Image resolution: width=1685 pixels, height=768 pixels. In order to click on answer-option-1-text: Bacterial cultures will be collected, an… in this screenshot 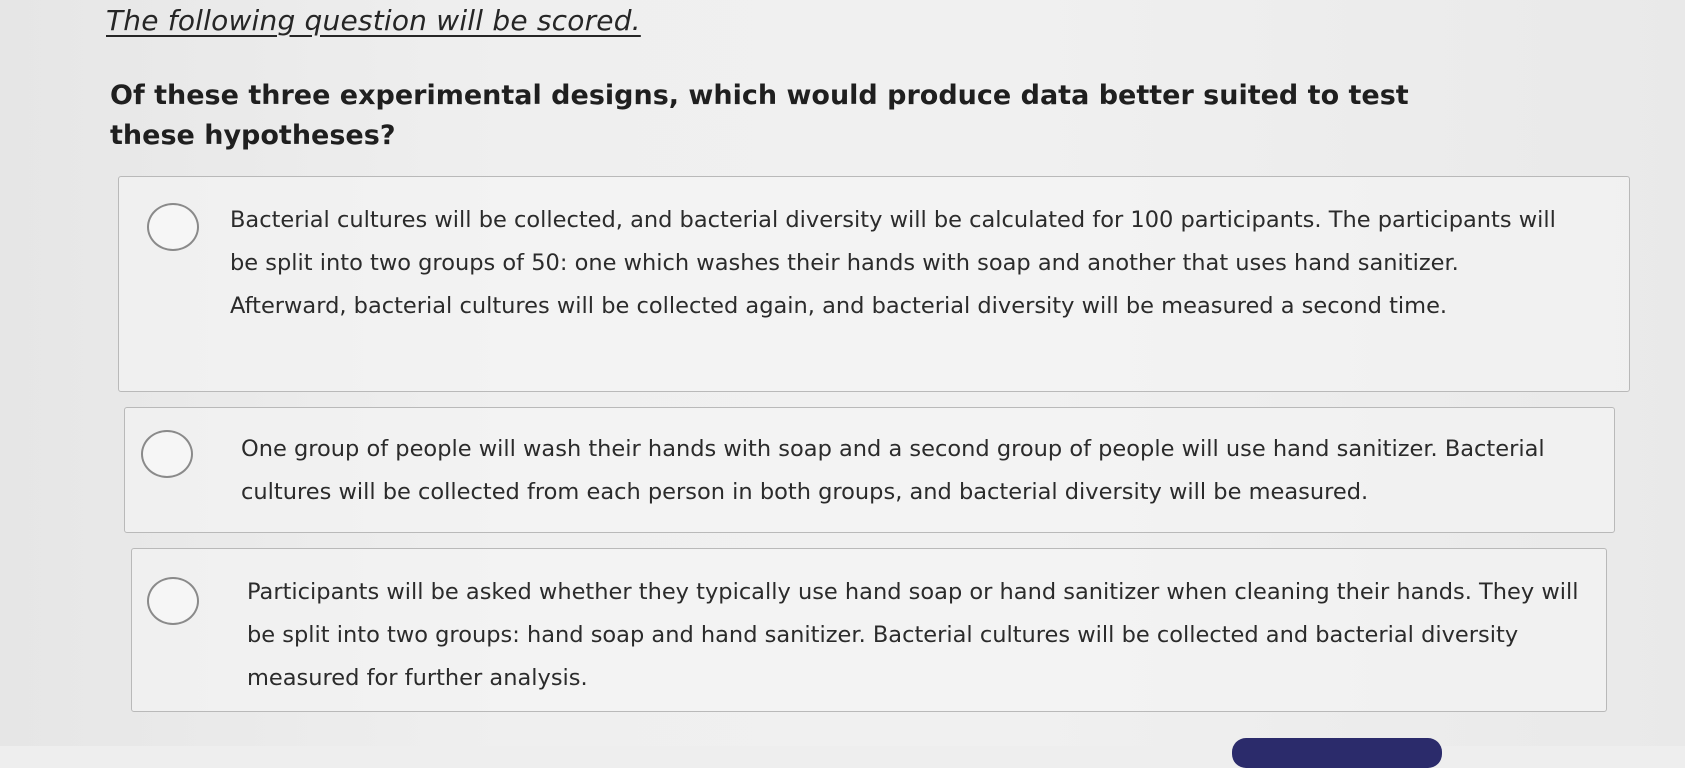, I will do `click(893, 263)`.